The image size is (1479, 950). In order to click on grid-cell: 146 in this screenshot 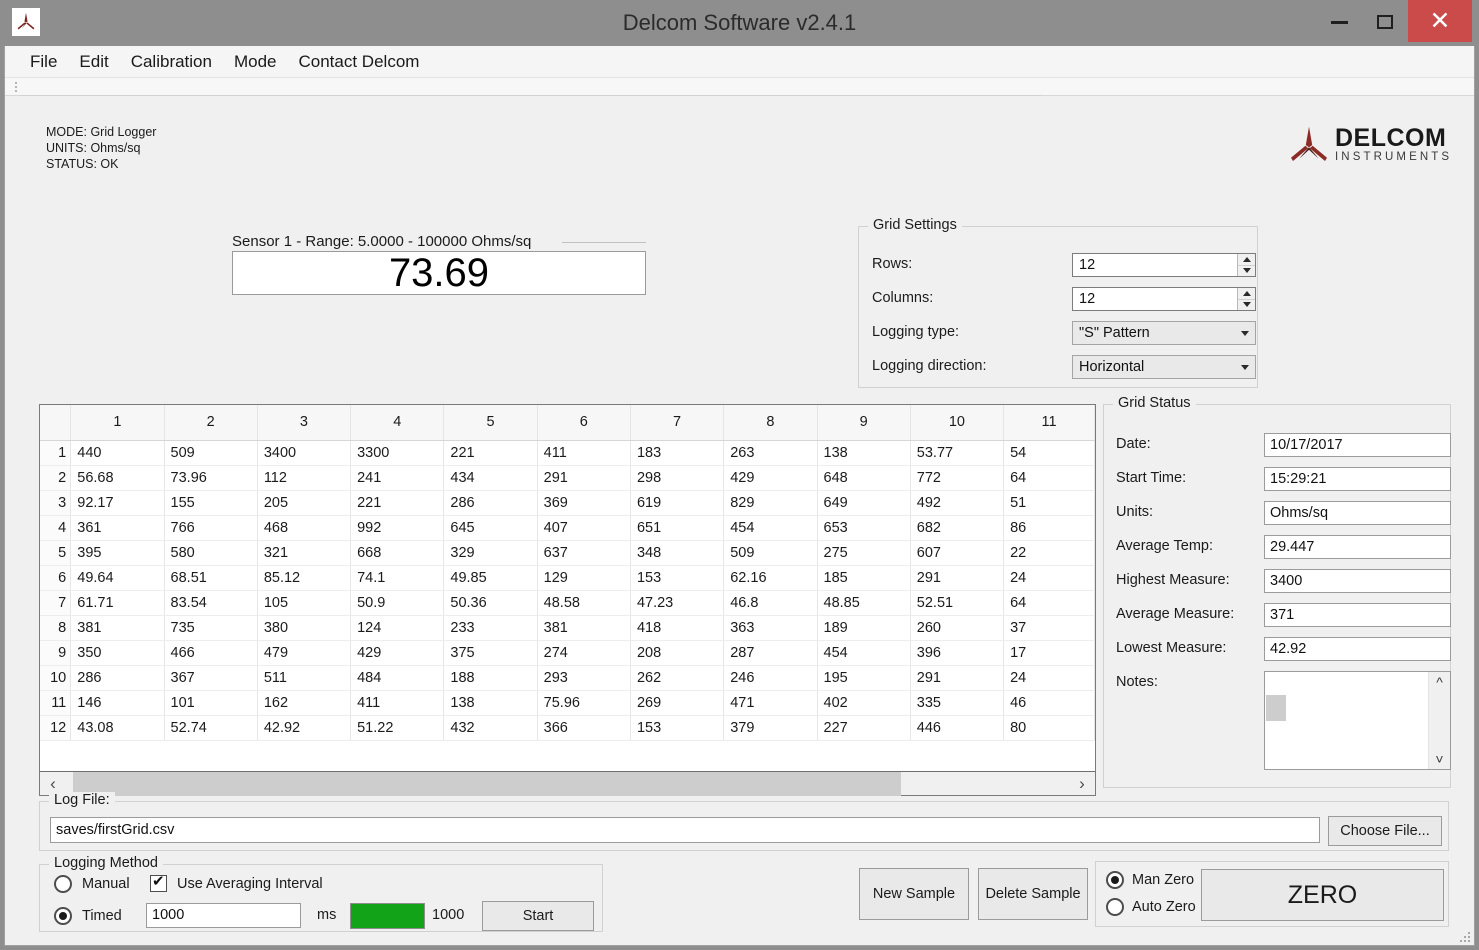, I will do `click(117, 703)`.